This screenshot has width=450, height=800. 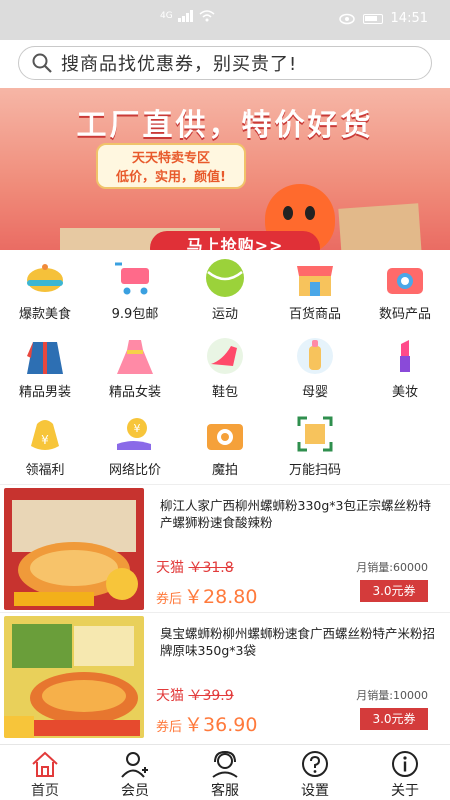 I want to click on category-label: 鞋包, so click(x=224, y=392).